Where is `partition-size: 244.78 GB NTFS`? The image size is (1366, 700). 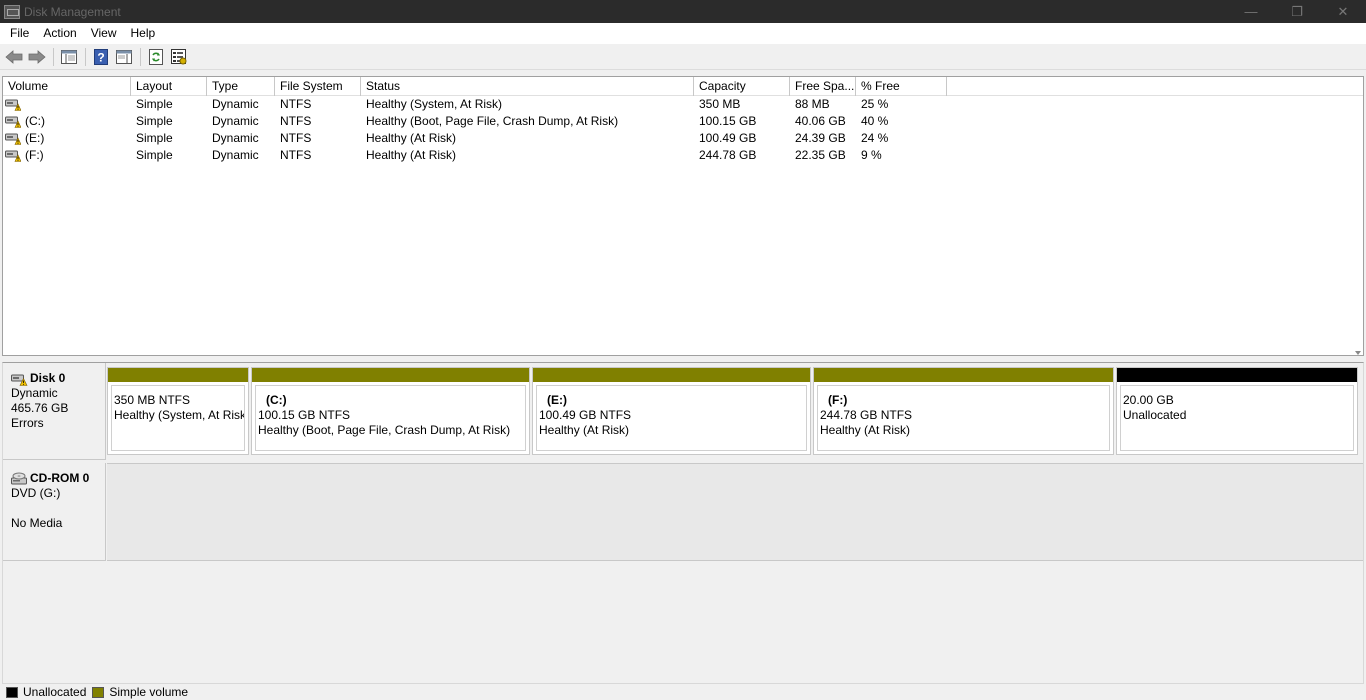
partition-size: 244.78 GB NTFS is located at coordinates (866, 415).